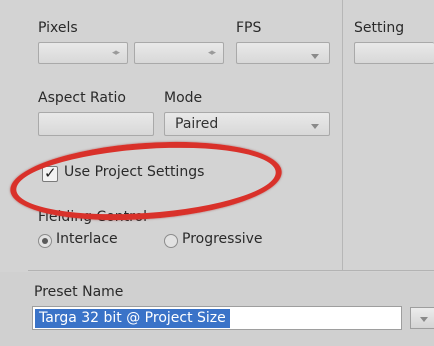 This screenshot has height=346, width=434. I want to click on fps-label: FPS, so click(249, 28).